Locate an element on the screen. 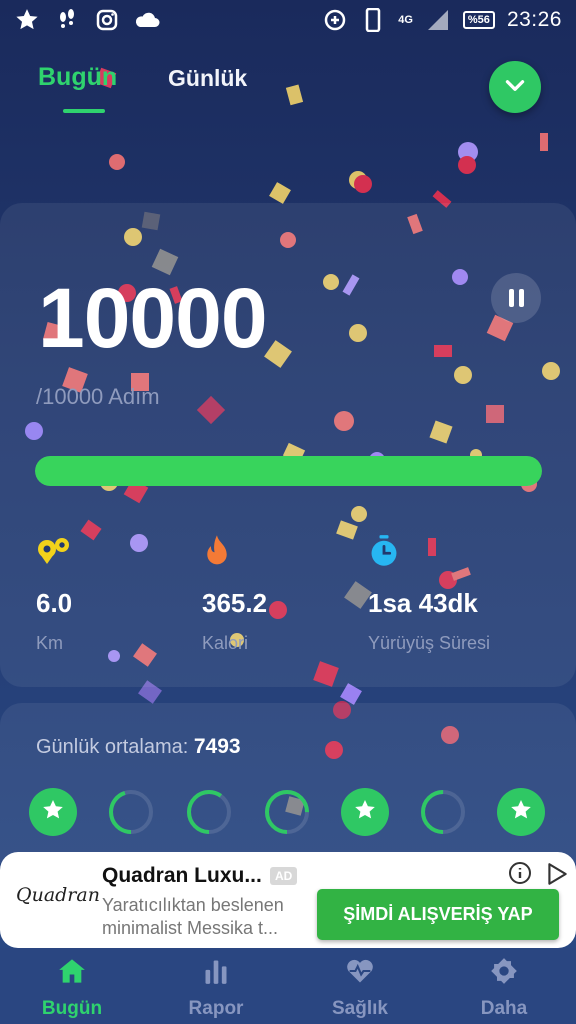 Image resolution: width=576 pixels, height=1024 pixels. step-progress-bar is located at coordinates (288, 471).